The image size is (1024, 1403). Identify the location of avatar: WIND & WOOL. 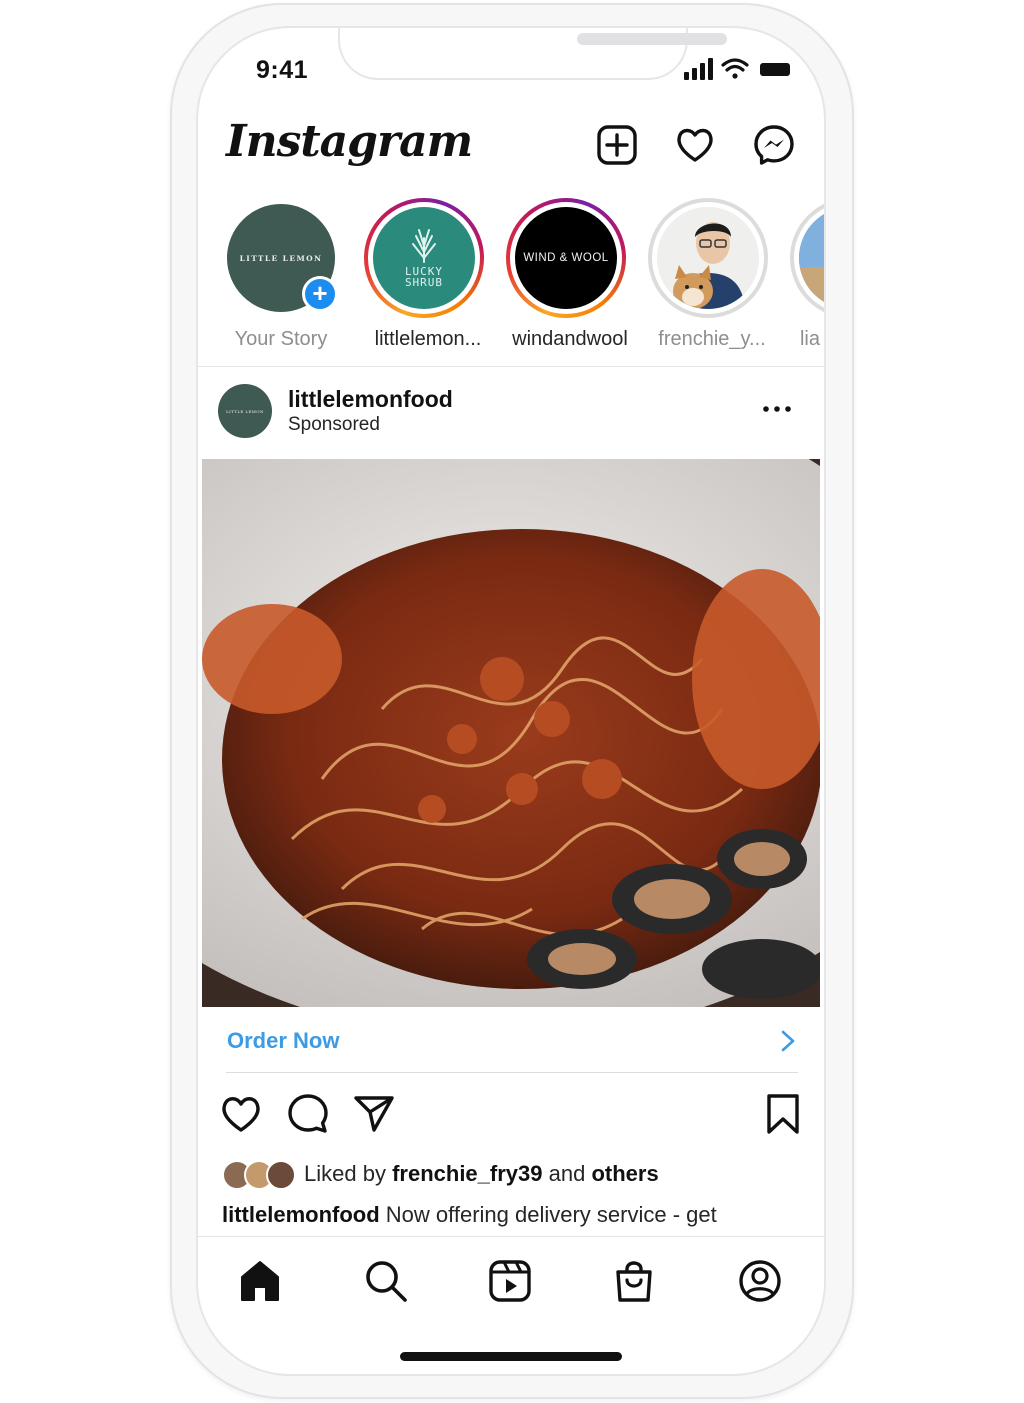
(566, 258).